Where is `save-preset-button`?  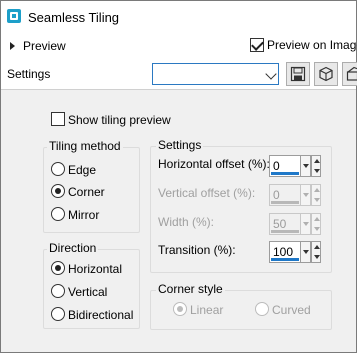 save-preset-button is located at coordinates (298, 74).